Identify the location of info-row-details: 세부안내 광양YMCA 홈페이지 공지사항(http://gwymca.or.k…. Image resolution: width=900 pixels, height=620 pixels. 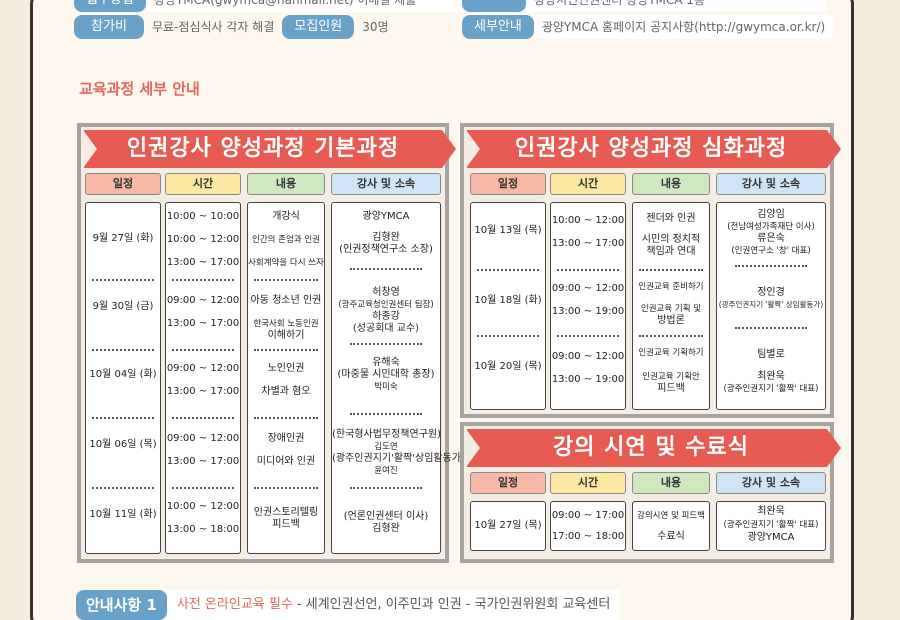
(648, 27).